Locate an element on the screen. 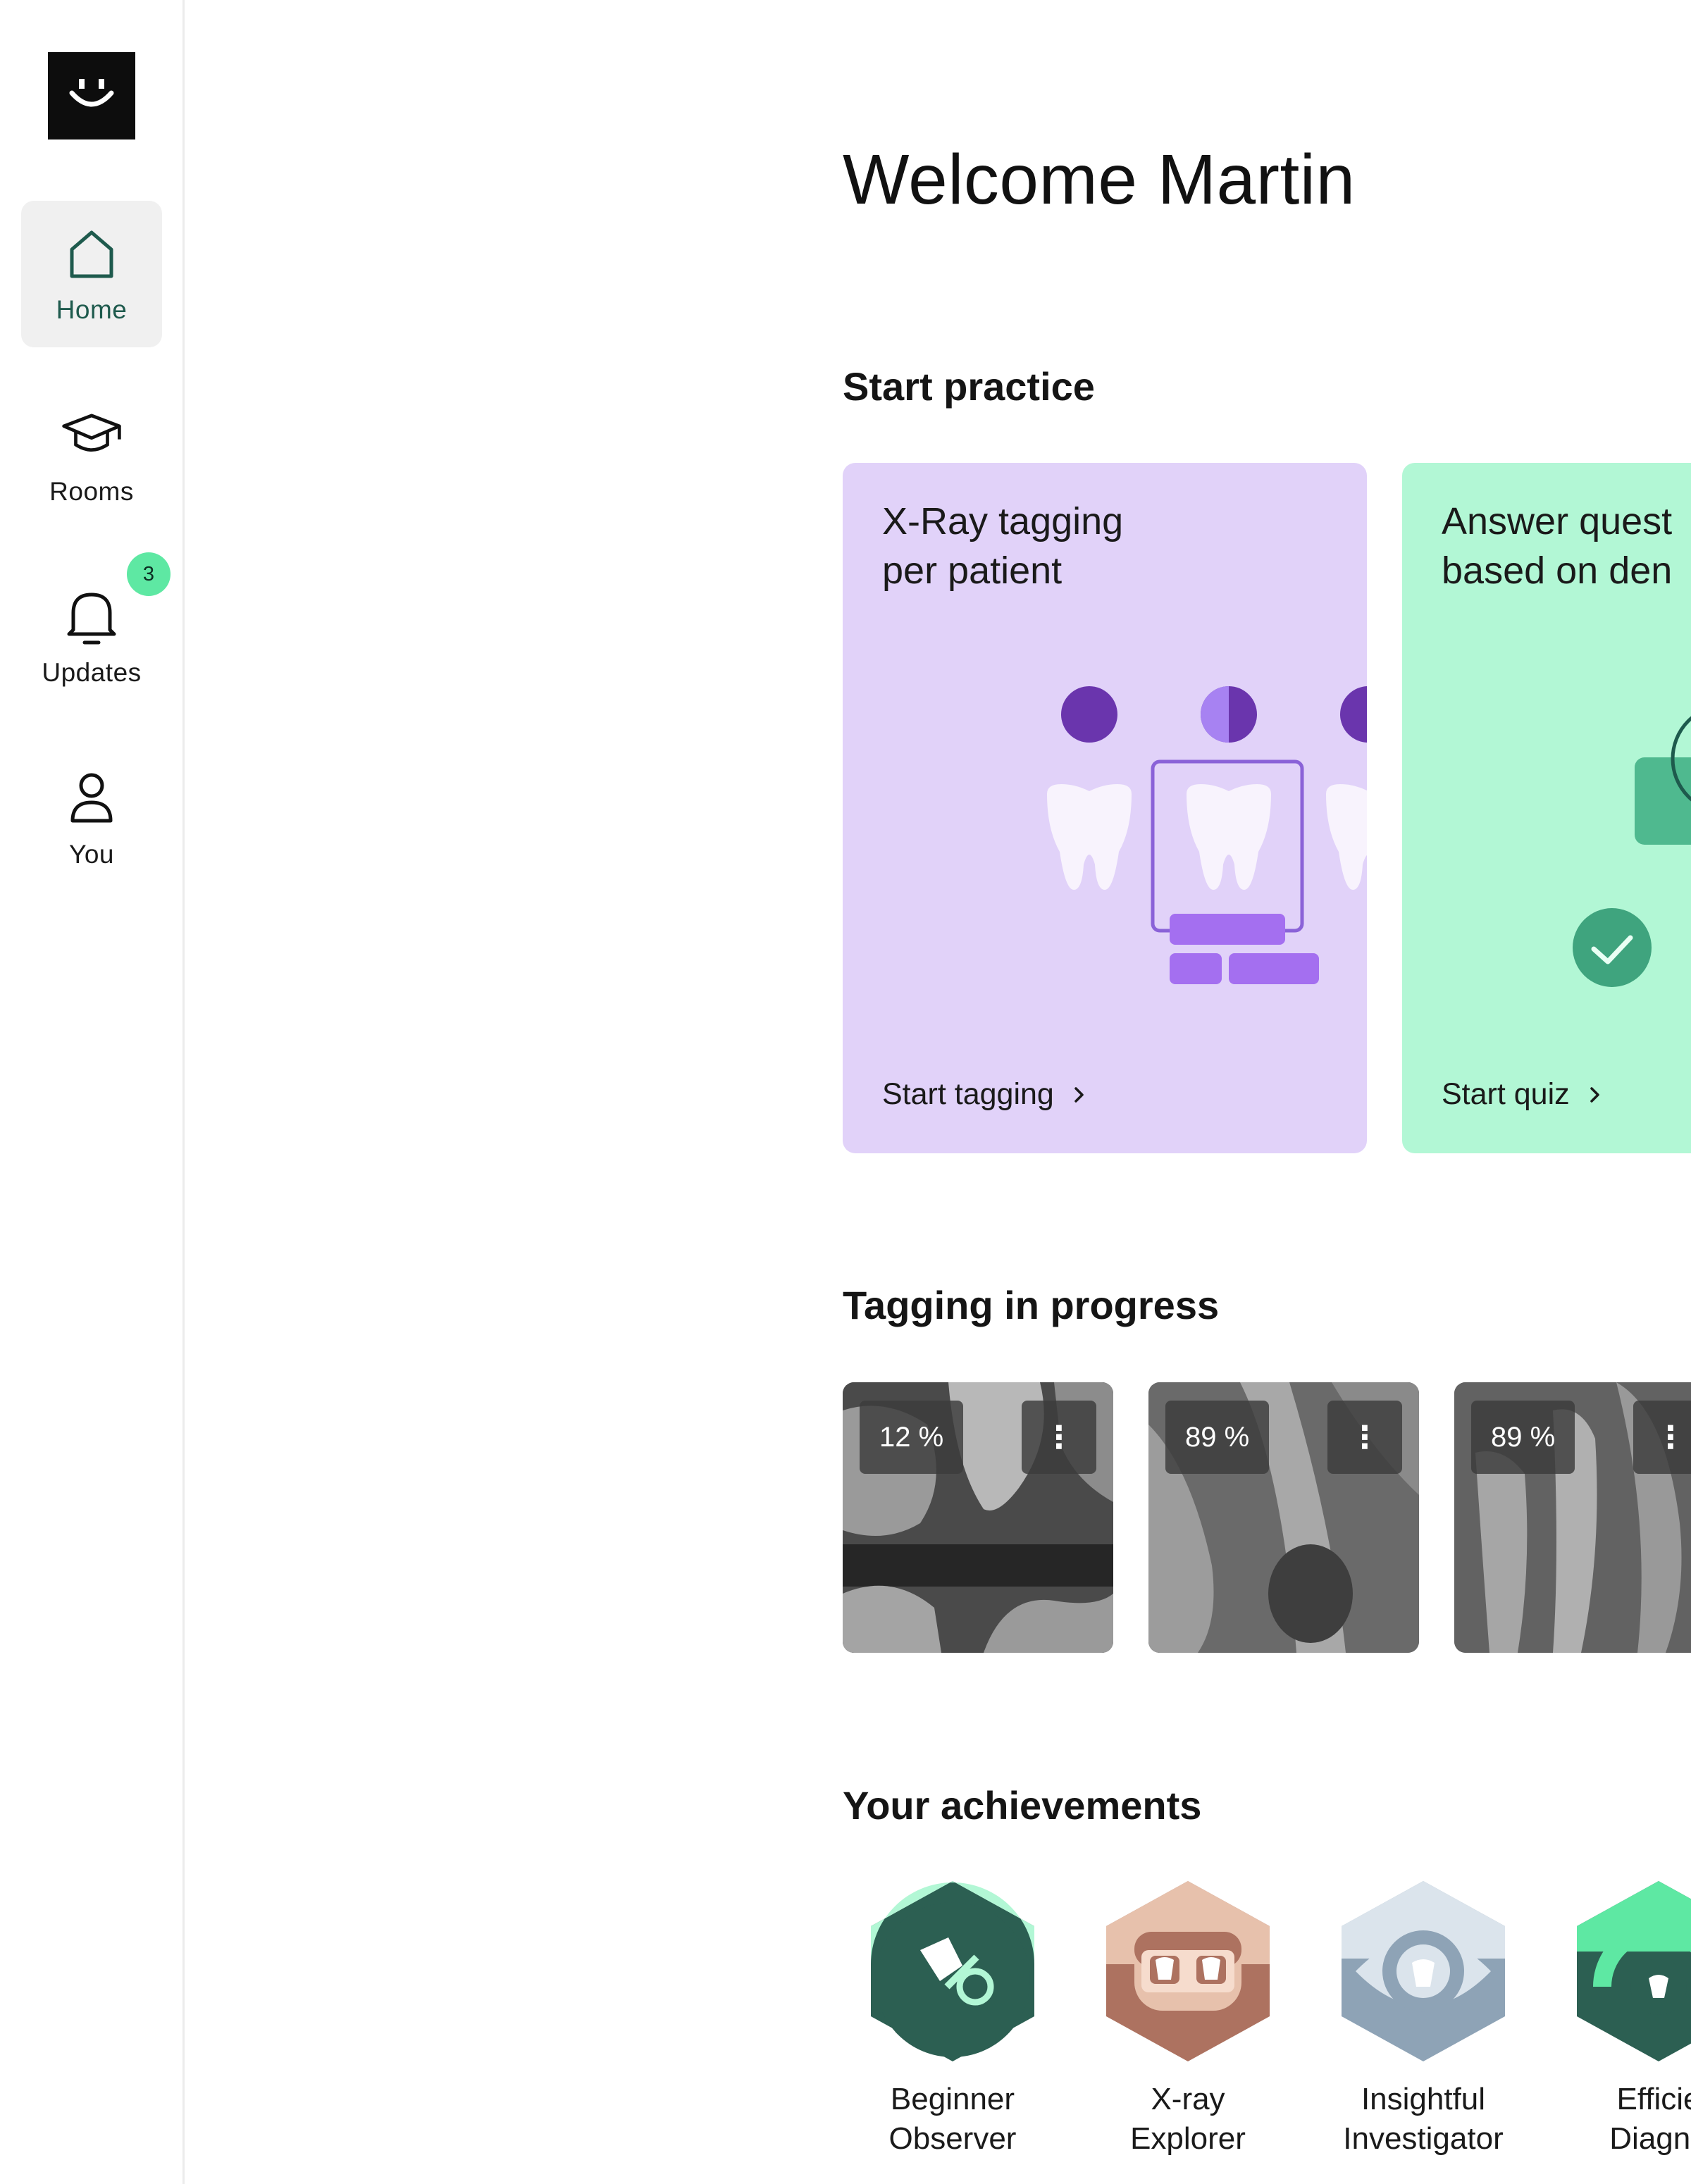 Image resolution: width=1691 pixels, height=2184 pixels. sidebar: Home Rooms Updates 3 You is located at coordinates (93, 1092).